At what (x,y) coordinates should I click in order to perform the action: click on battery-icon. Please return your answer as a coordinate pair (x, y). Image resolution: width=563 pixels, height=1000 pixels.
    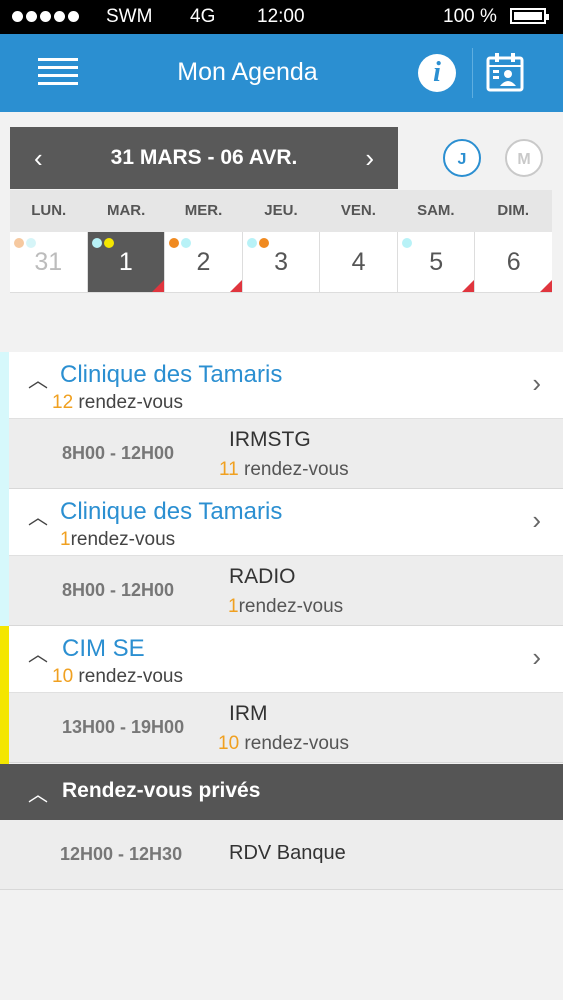
    Looking at the image, I should click on (529, 16).